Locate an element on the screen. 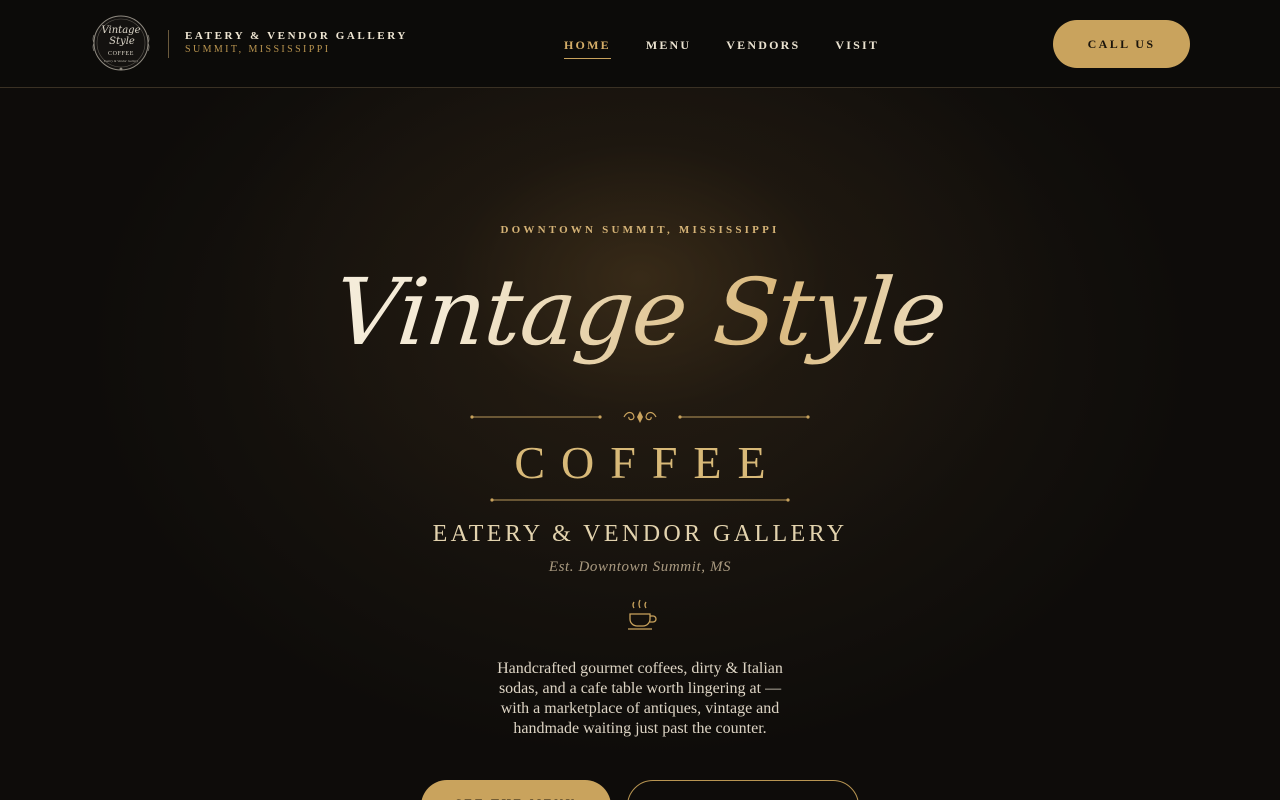 This screenshot has width=1280, height=800. svg-text: Eatery & Vendor Gallery is located at coordinates (121, 61).